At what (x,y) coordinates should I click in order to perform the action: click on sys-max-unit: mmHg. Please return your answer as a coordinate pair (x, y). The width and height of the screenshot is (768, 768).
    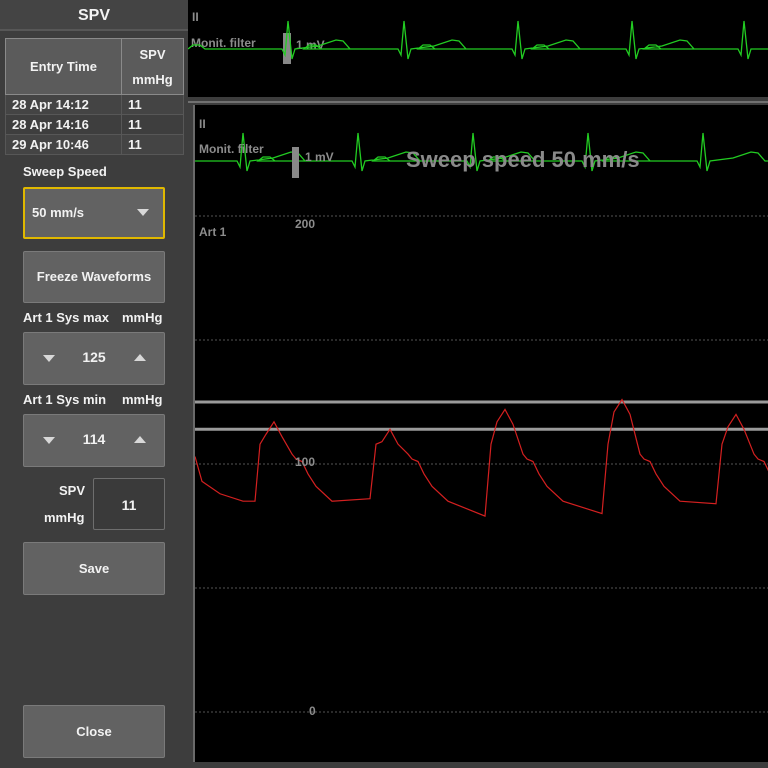
    Looking at the image, I should click on (142, 317).